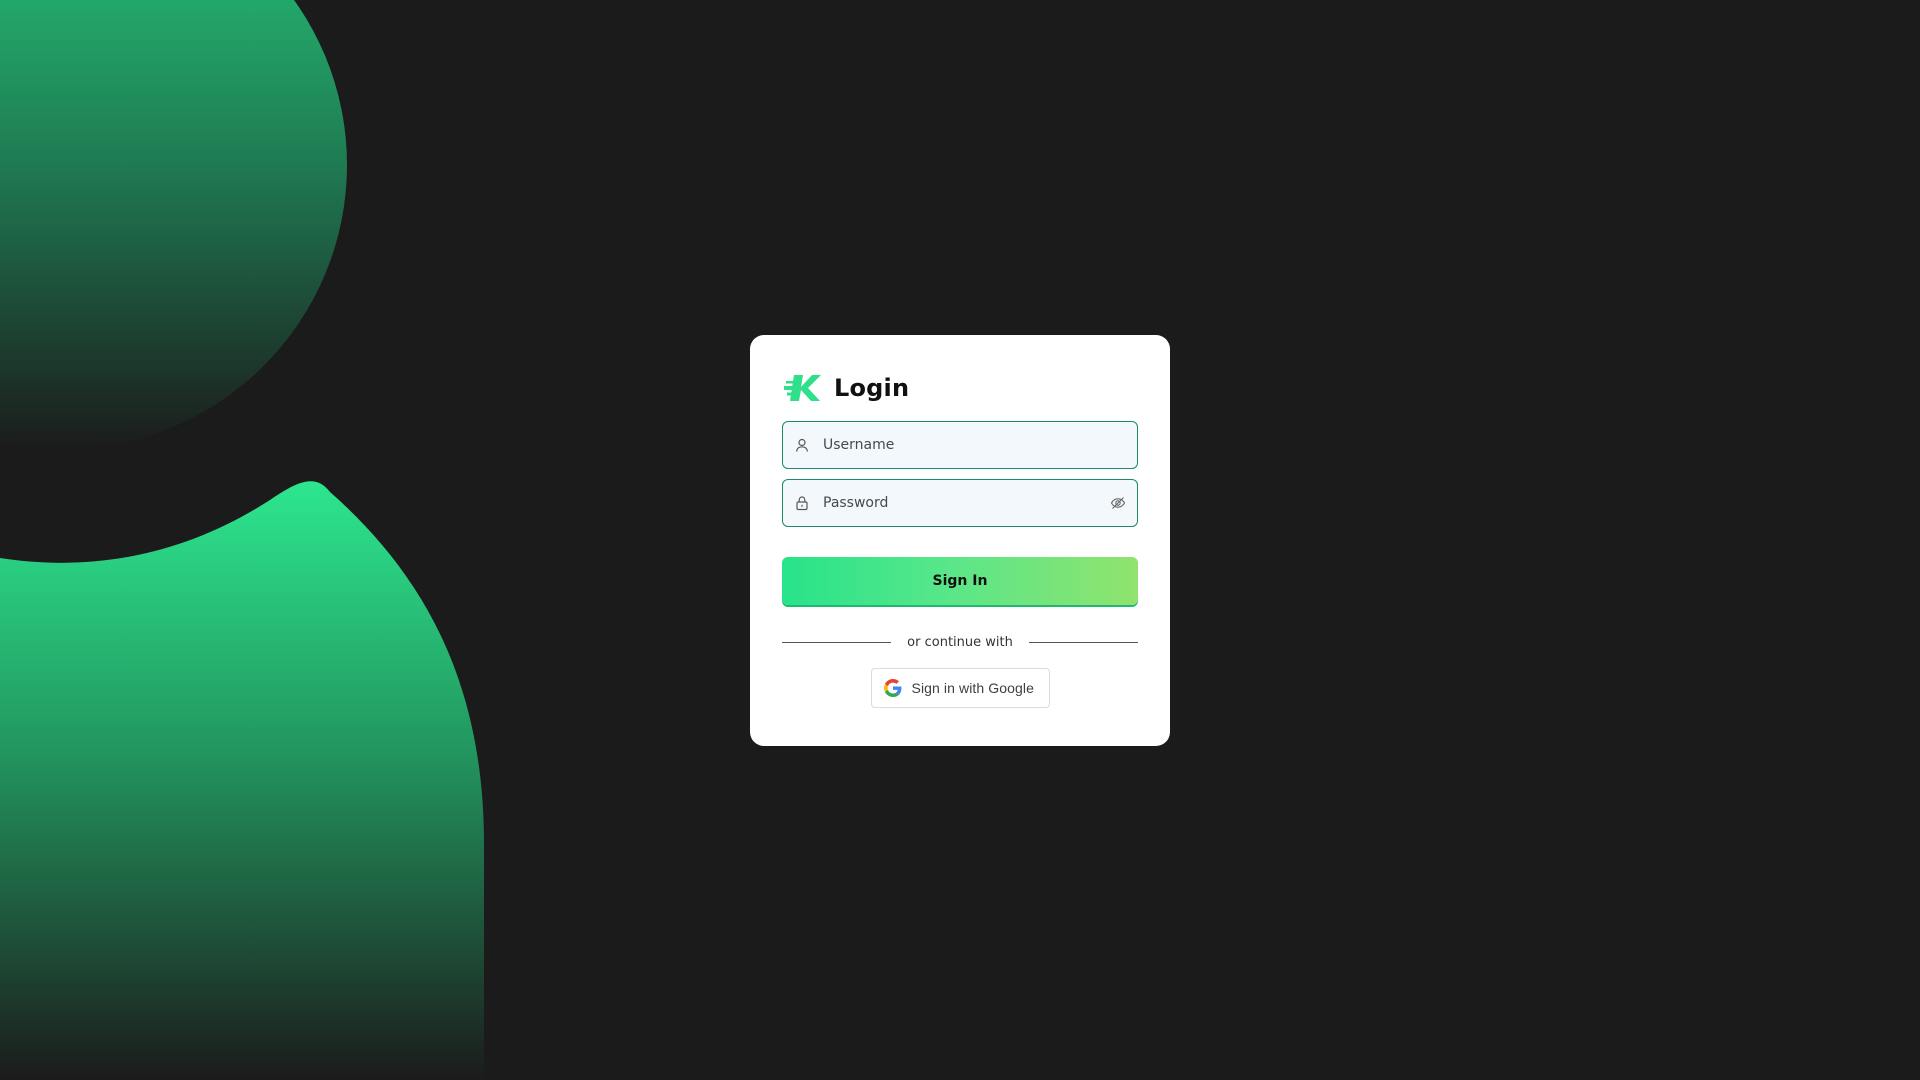 The image size is (1920, 1080). Describe the element at coordinates (173, 225) in the screenshot. I see `background-circle-top` at that location.